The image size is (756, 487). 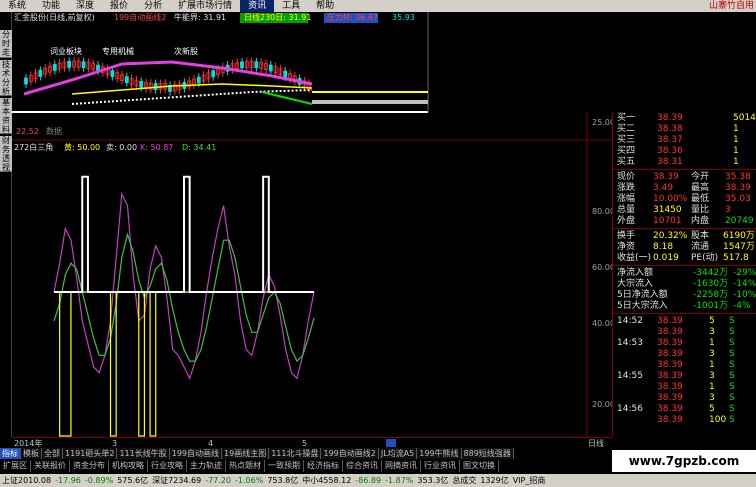 I want to click on x-label-year: 2014年, so click(x=28, y=443).